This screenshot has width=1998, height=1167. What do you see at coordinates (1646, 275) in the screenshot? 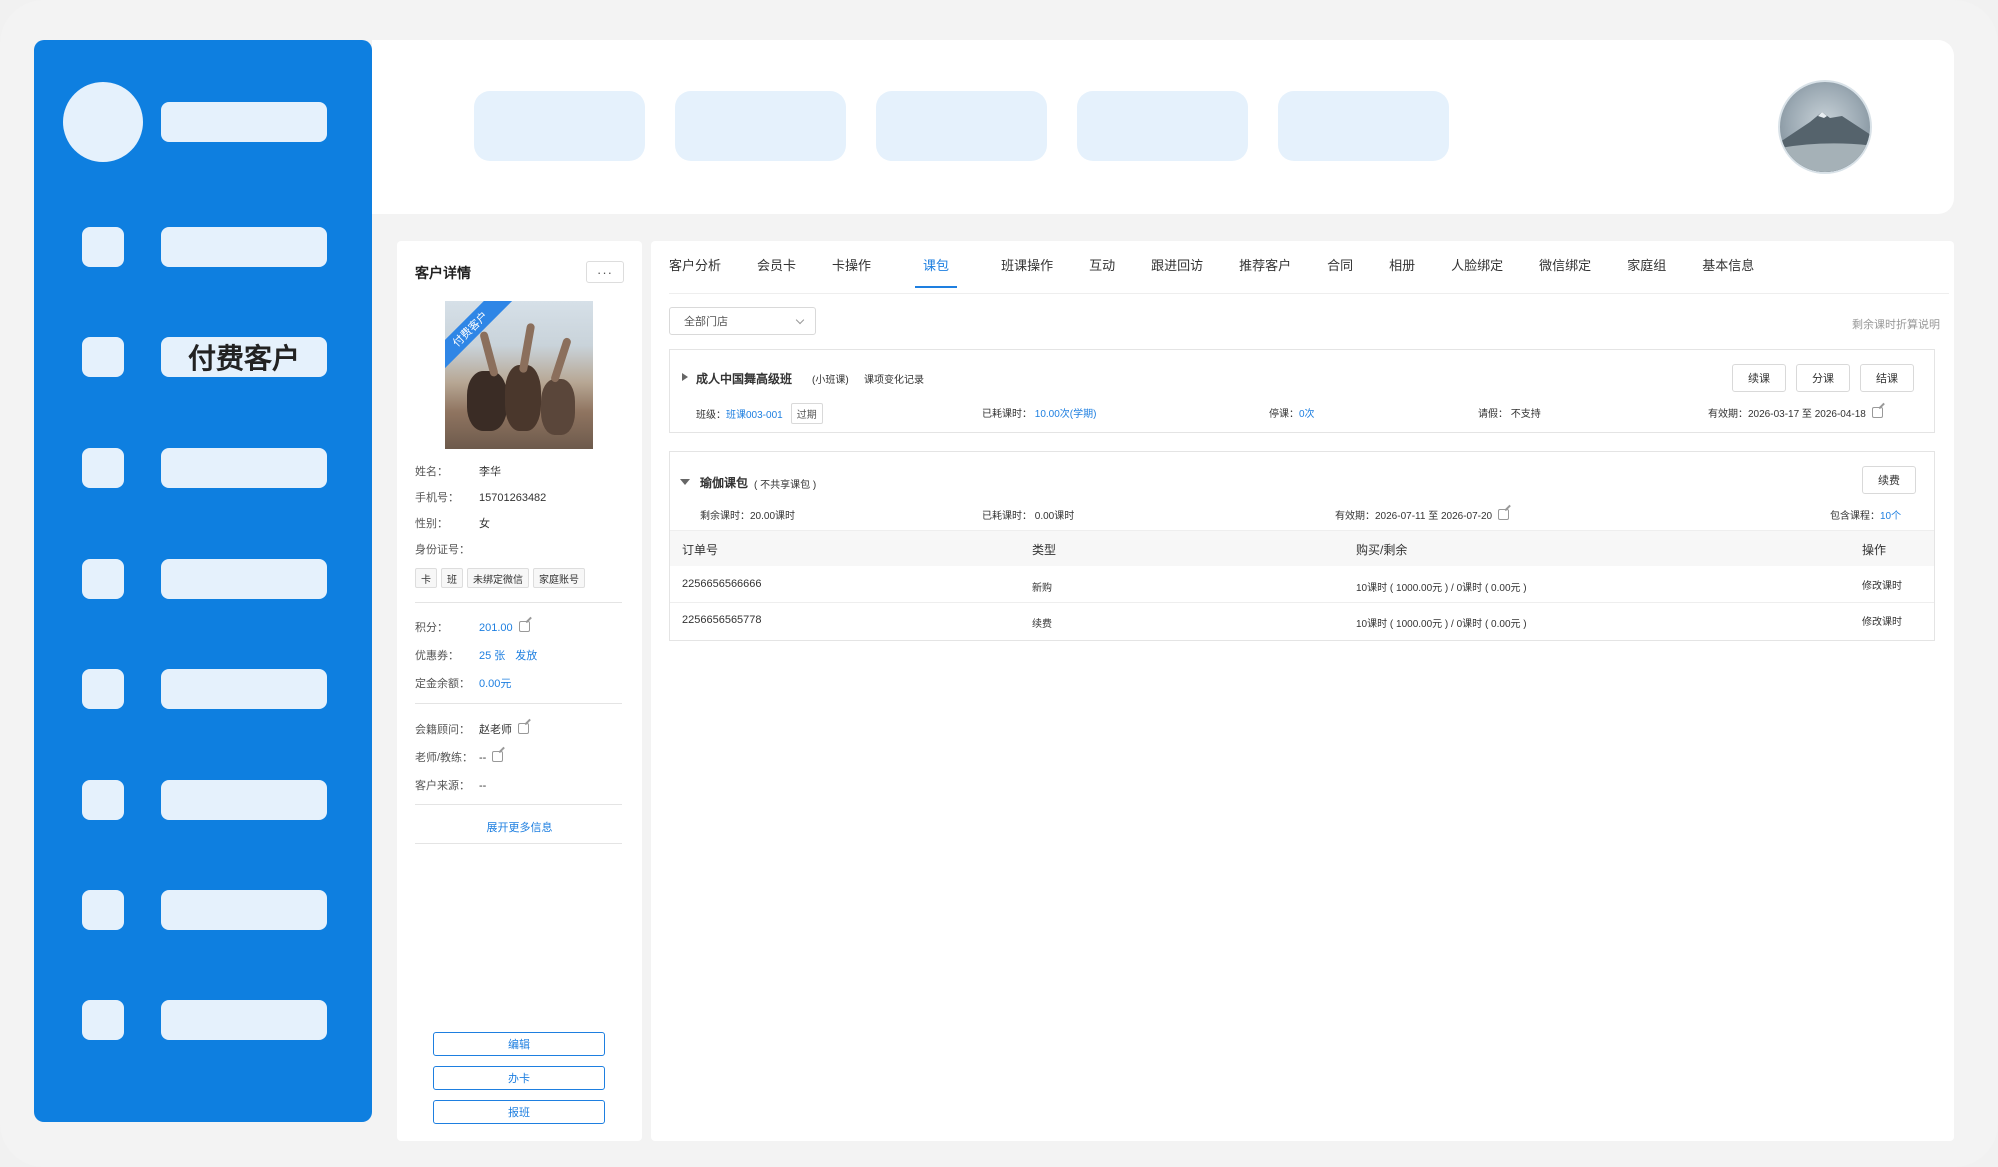
I see `tab-family-group: 家庭组` at bounding box center [1646, 275].